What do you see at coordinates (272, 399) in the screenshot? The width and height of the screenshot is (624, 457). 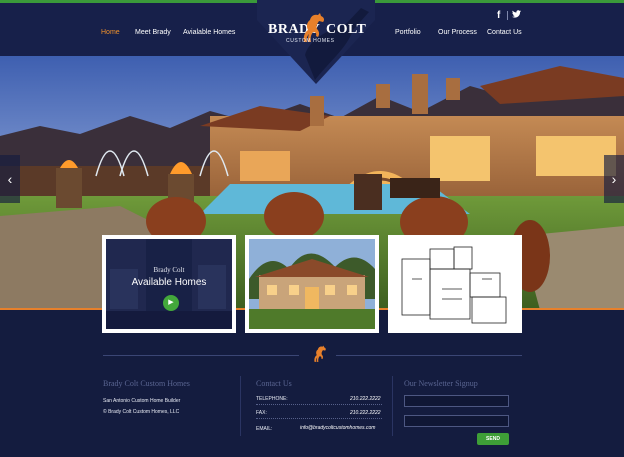 I see `telephone-label: TELEPHONE:` at bounding box center [272, 399].